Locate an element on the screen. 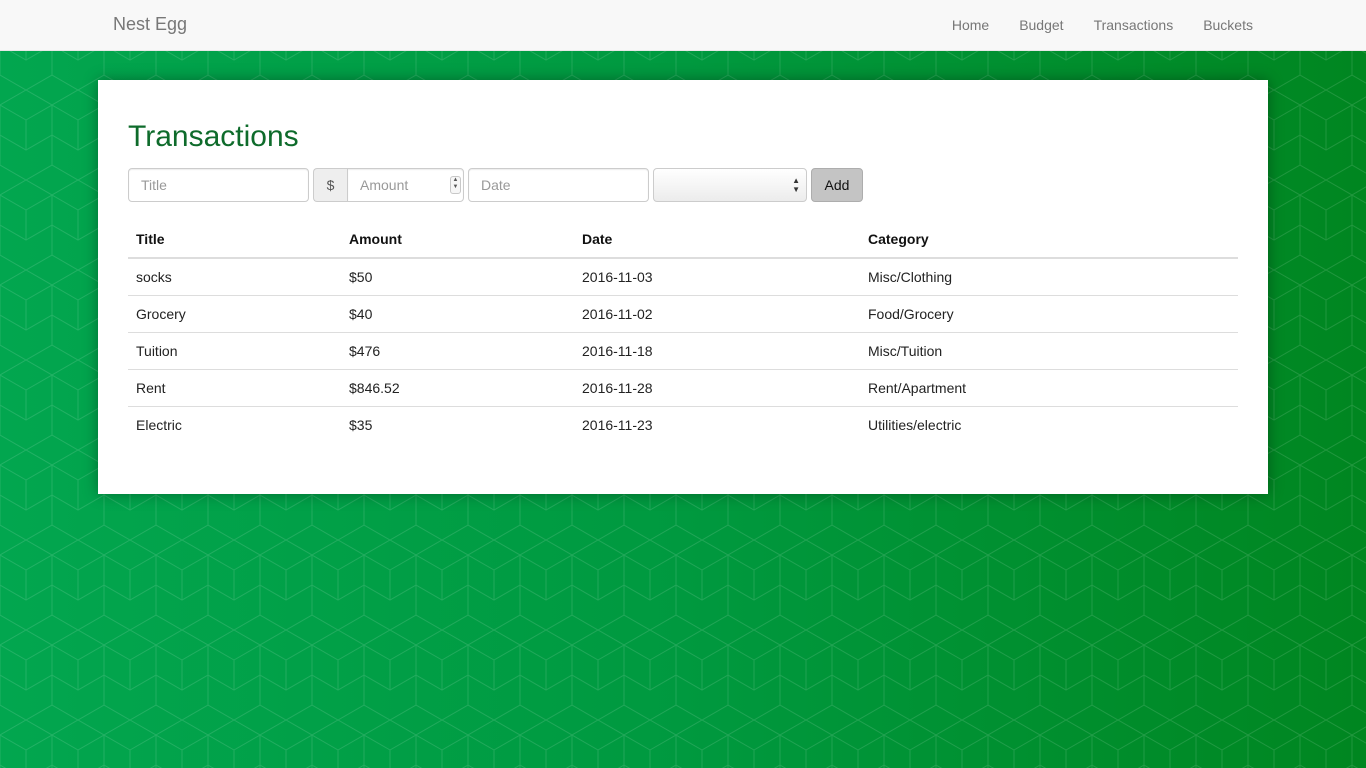  cell-title: Electric is located at coordinates (234, 424).